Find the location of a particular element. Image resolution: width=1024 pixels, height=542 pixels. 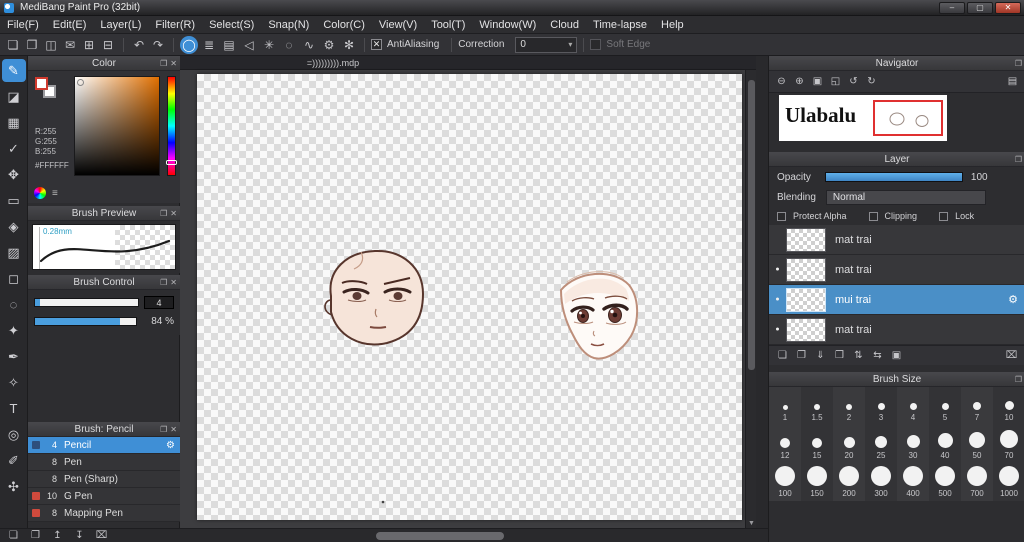

brush-opacity-slider is located at coordinates (85, 321).